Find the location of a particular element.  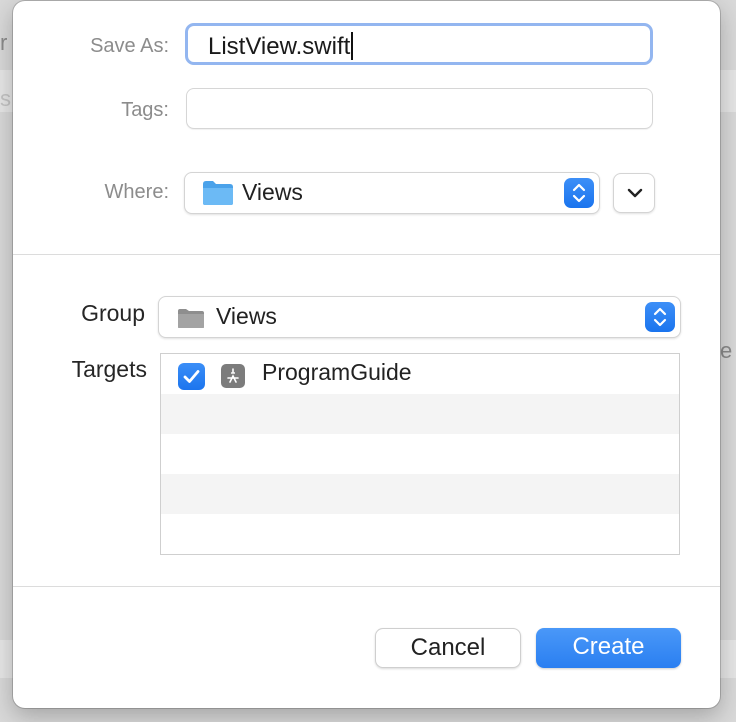

where-label: Where: is located at coordinates (136, 192).